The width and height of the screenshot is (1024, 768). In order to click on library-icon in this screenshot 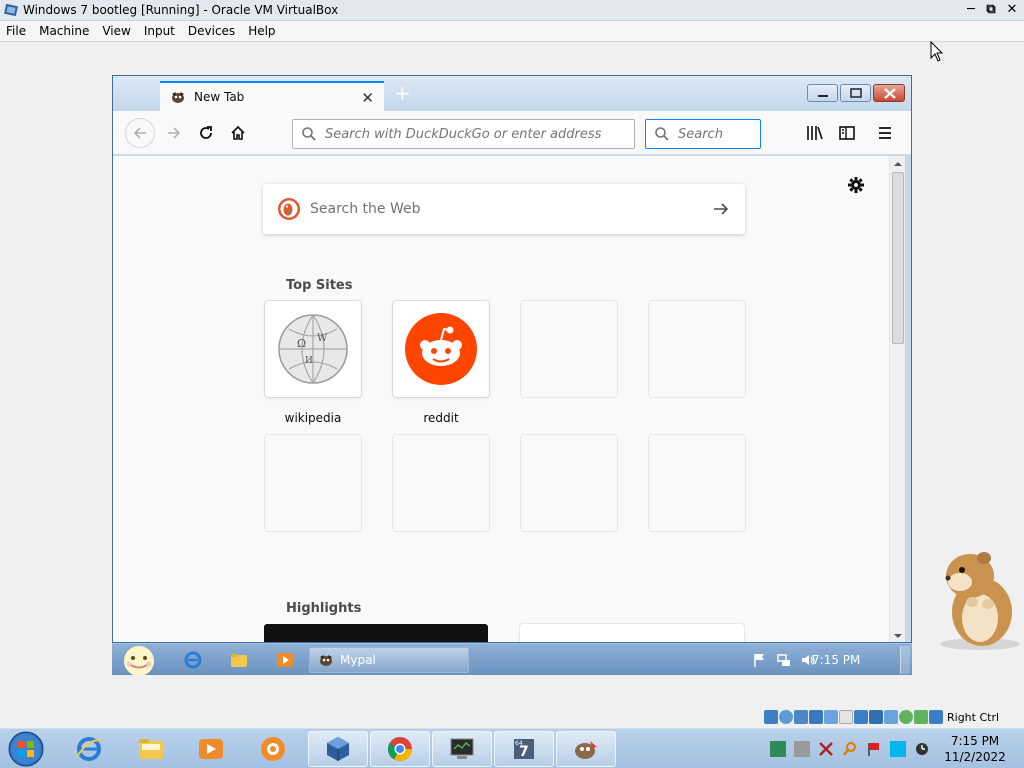, I will do `click(815, 133)`.